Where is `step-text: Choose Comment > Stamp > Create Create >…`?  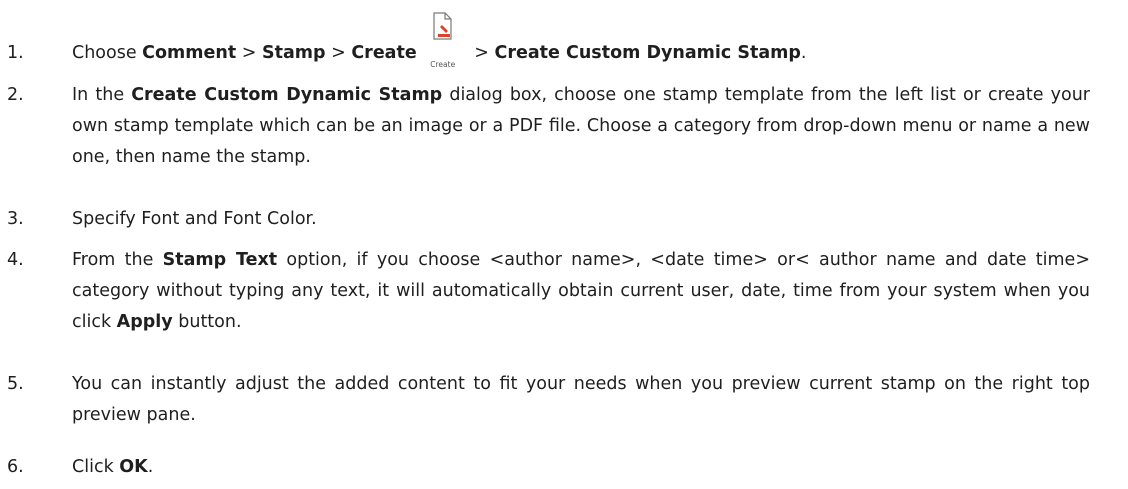 step-text: Choose Comment > Stamp > Create Create >… is located at coordinates (581, 40).